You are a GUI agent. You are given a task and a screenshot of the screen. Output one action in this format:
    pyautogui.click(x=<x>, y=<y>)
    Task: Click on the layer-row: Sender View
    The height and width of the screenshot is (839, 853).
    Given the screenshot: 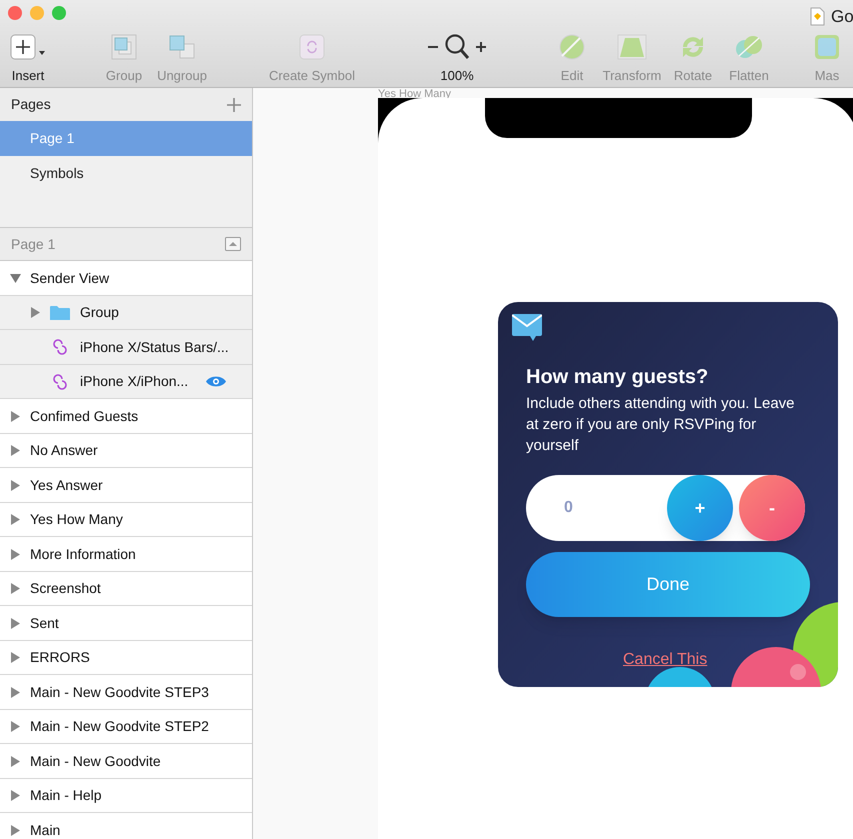 What is the action you would take?
    pyautogui.click(x=126, y=278)
    